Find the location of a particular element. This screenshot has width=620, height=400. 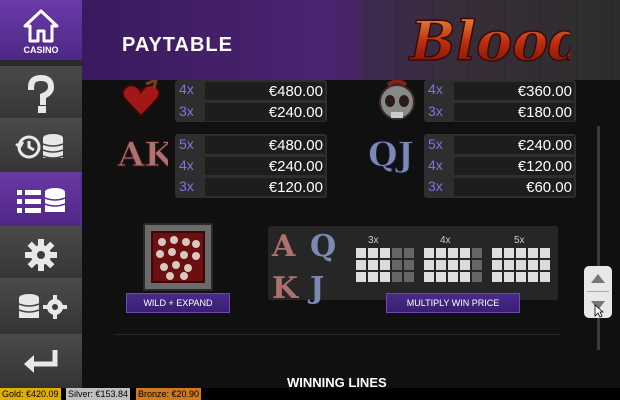

home-icon is located at coordinates (41, 26).